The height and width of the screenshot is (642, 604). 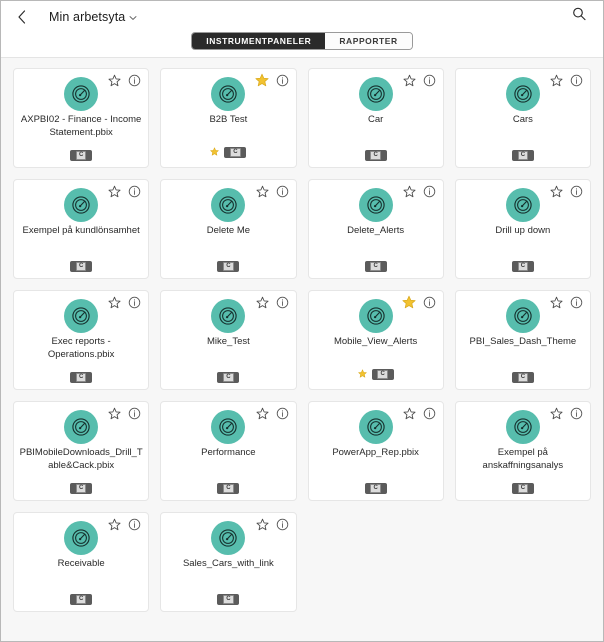 I want to click on dashboard-card-16: Receivable C, so click(x=81, y=562).